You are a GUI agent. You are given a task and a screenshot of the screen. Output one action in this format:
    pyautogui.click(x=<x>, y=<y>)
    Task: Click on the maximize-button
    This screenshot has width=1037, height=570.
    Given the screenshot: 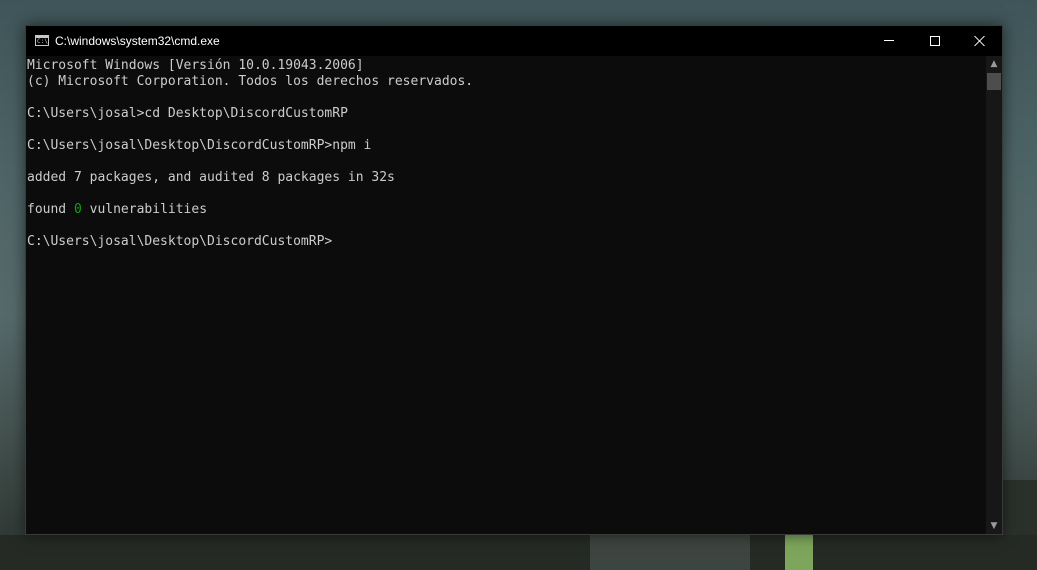 What is the action you would take?
    pyautogui.click(x=935, y=41)
    